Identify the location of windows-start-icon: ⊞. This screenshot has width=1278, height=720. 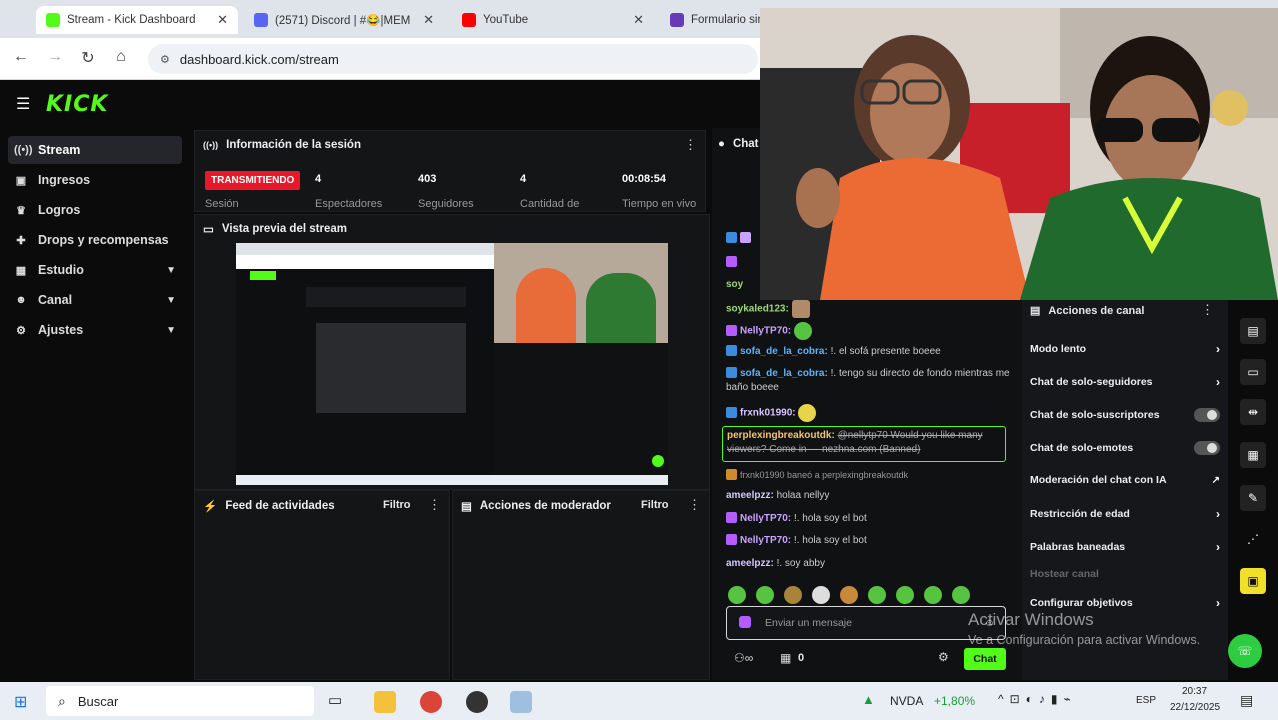
(20, 702).